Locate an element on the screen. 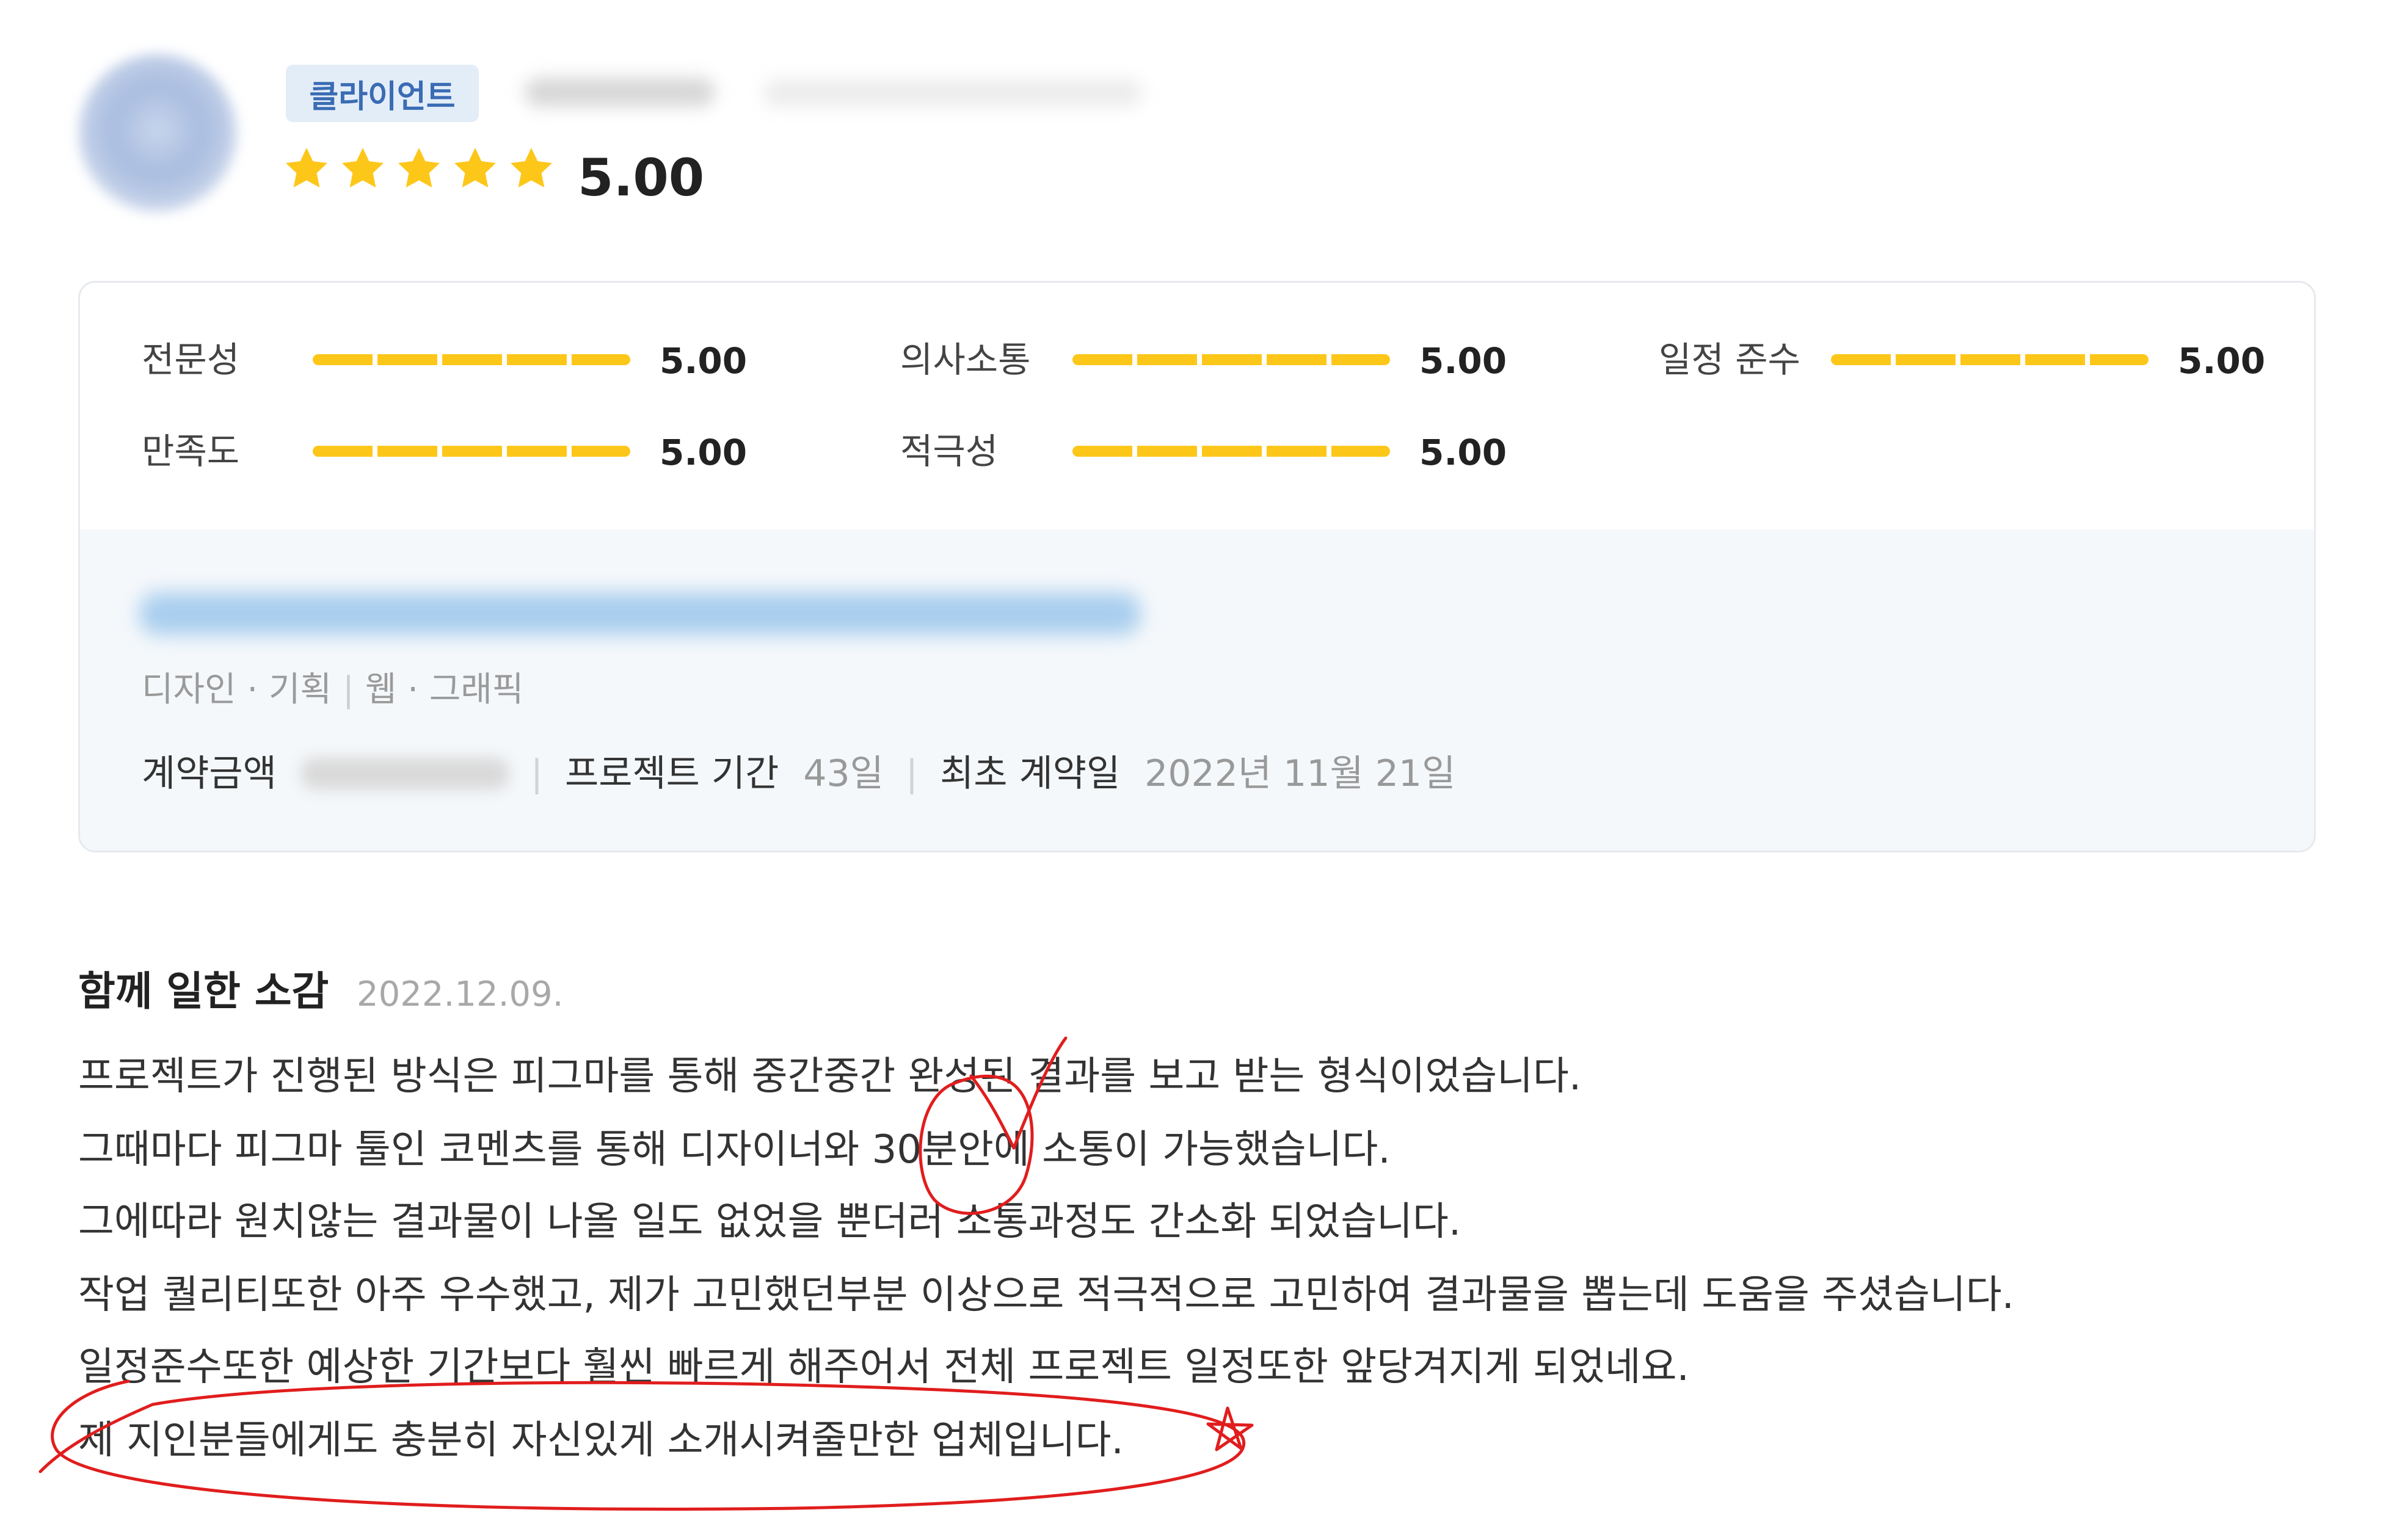  first-contract-label: 최초 계약일 is located at coordinates (1030, 774).